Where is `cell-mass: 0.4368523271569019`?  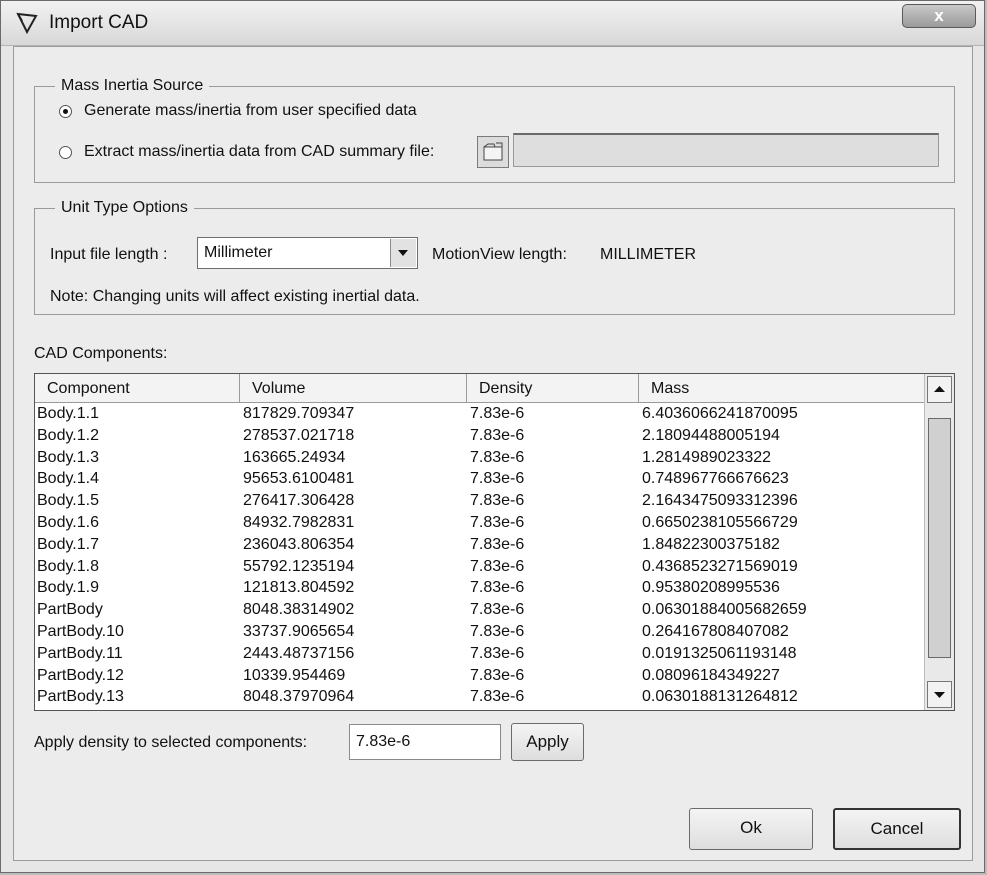
cell-mass: 0.4368523271569019 is located at coordinates (720, 566).